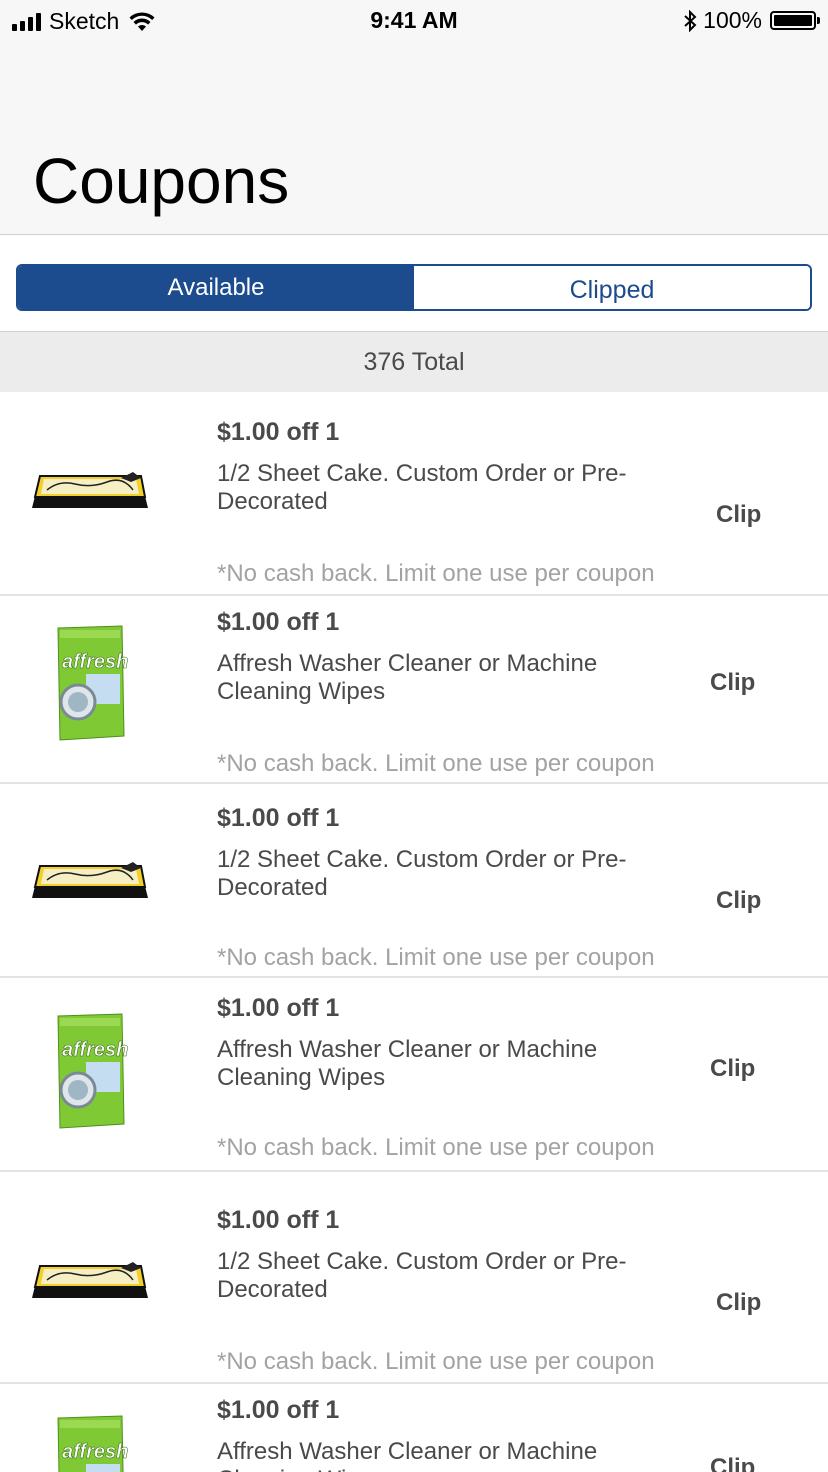 The image size is (828, 1472). I want to click on battery-percent: 100%, so click(732, 20).